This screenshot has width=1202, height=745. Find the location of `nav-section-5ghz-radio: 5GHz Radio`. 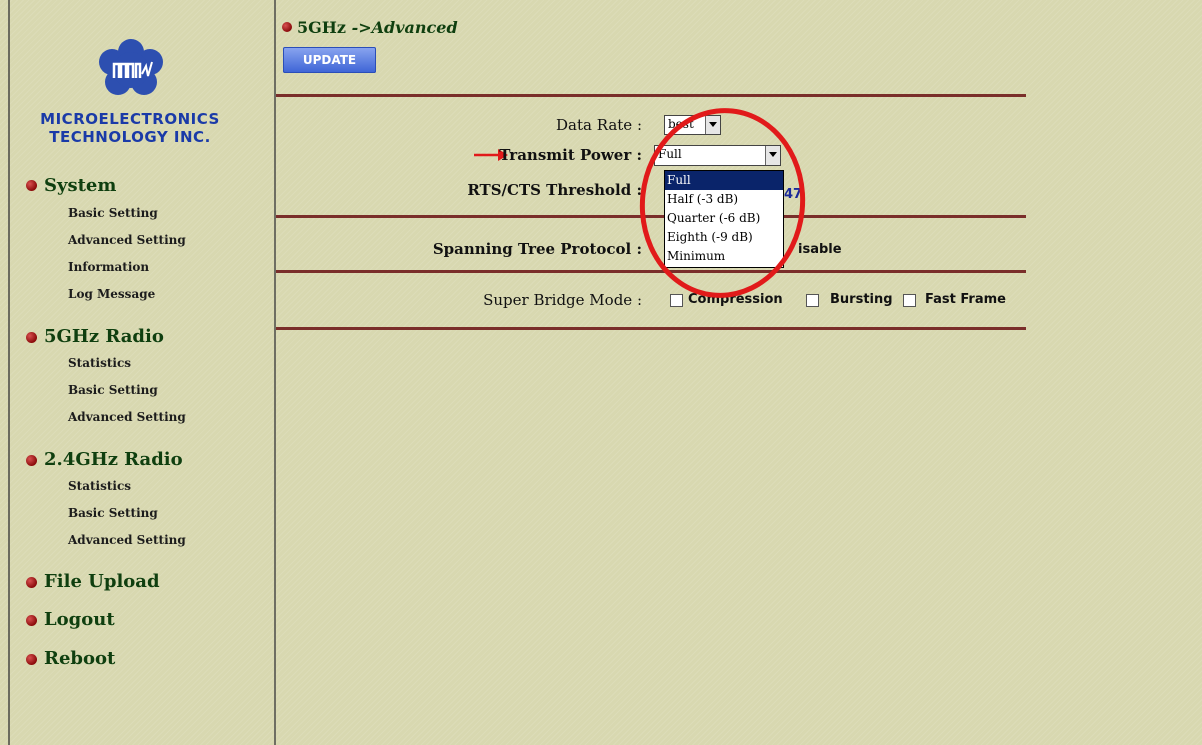

nav-section-5ghz-radio: 5GHz Radio is located at coordinates (104, 336).